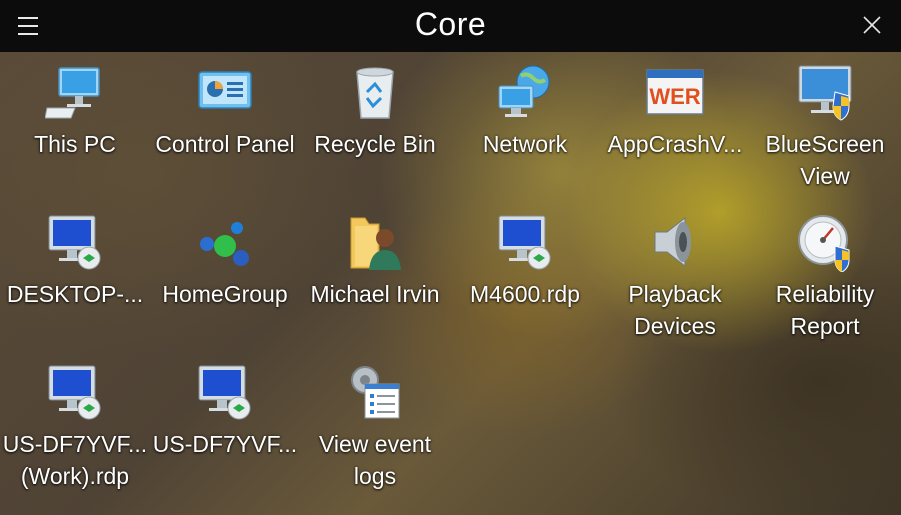 The image size is (901, 515). Describe the element at coordinates (75, 92) in the screenshot. I see `computer-icon` at that location.